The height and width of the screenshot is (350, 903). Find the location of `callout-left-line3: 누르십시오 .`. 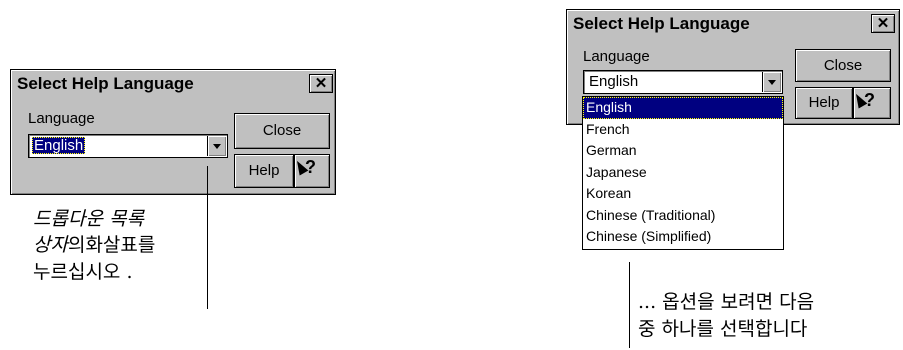

callout-left-line3: 누르십시오 . is located at coordinates (82, 272).